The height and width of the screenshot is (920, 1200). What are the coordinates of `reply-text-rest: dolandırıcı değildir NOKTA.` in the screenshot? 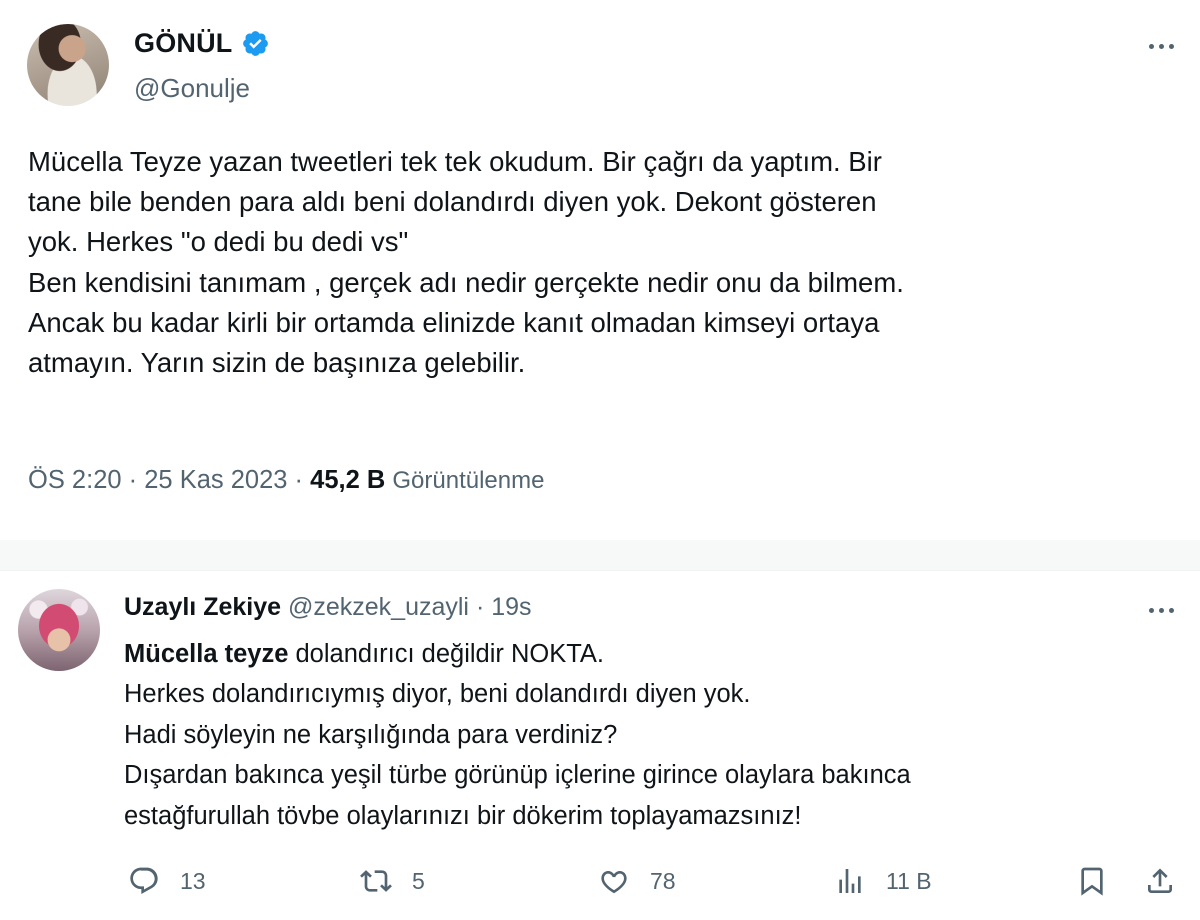 It's located at (446, 654).